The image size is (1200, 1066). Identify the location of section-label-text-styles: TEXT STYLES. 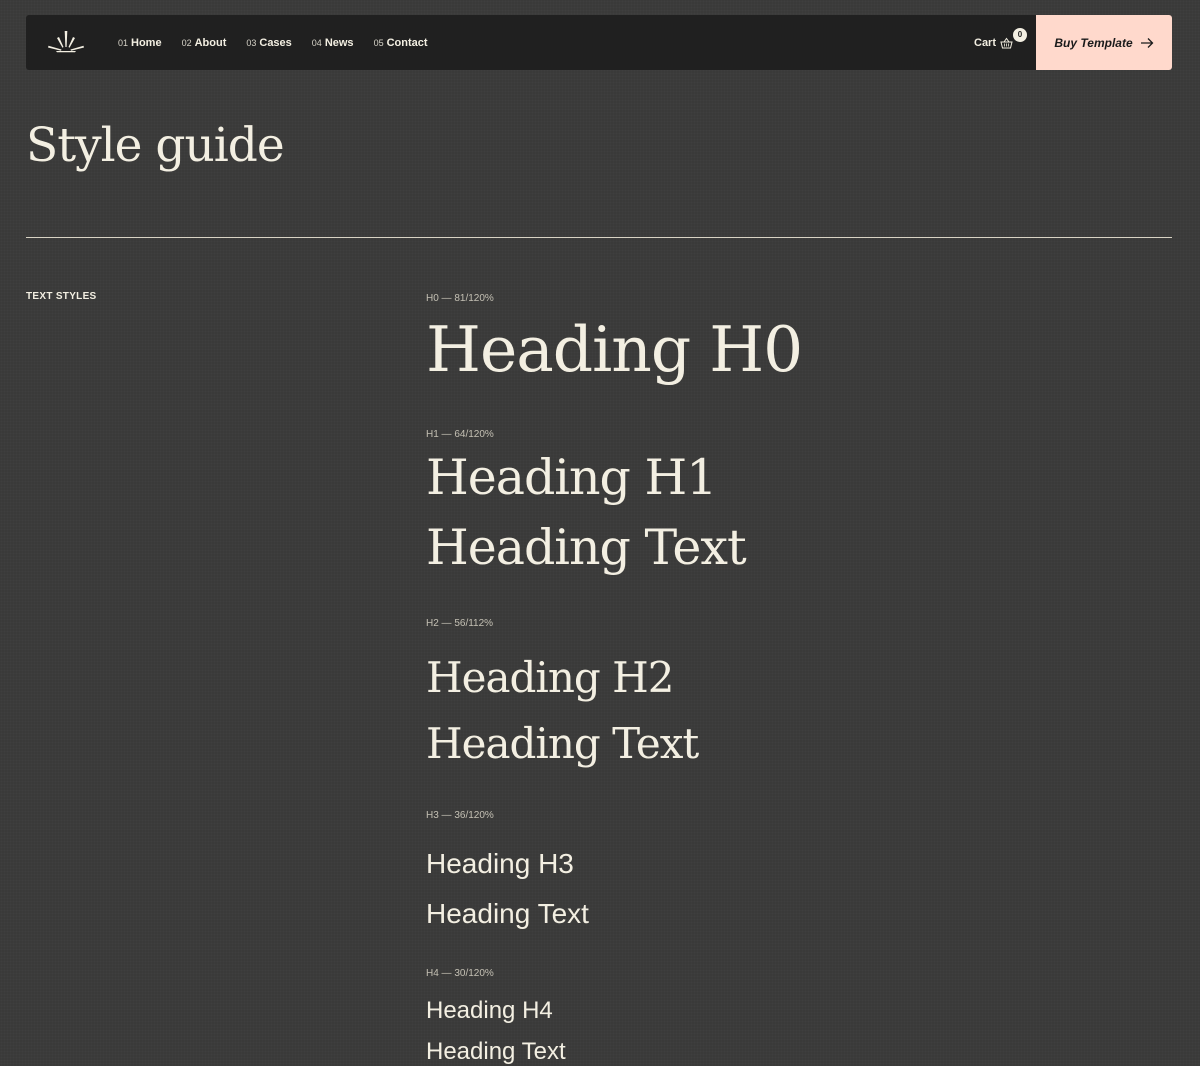
(61, 296).